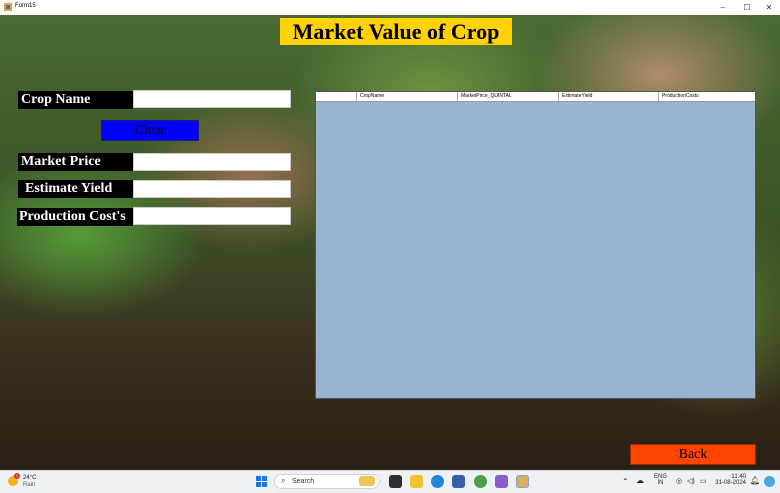 Image resolution: width=780 pixels, height=493 pixels. I want to click on minimize-button: –, so click(723, 7).